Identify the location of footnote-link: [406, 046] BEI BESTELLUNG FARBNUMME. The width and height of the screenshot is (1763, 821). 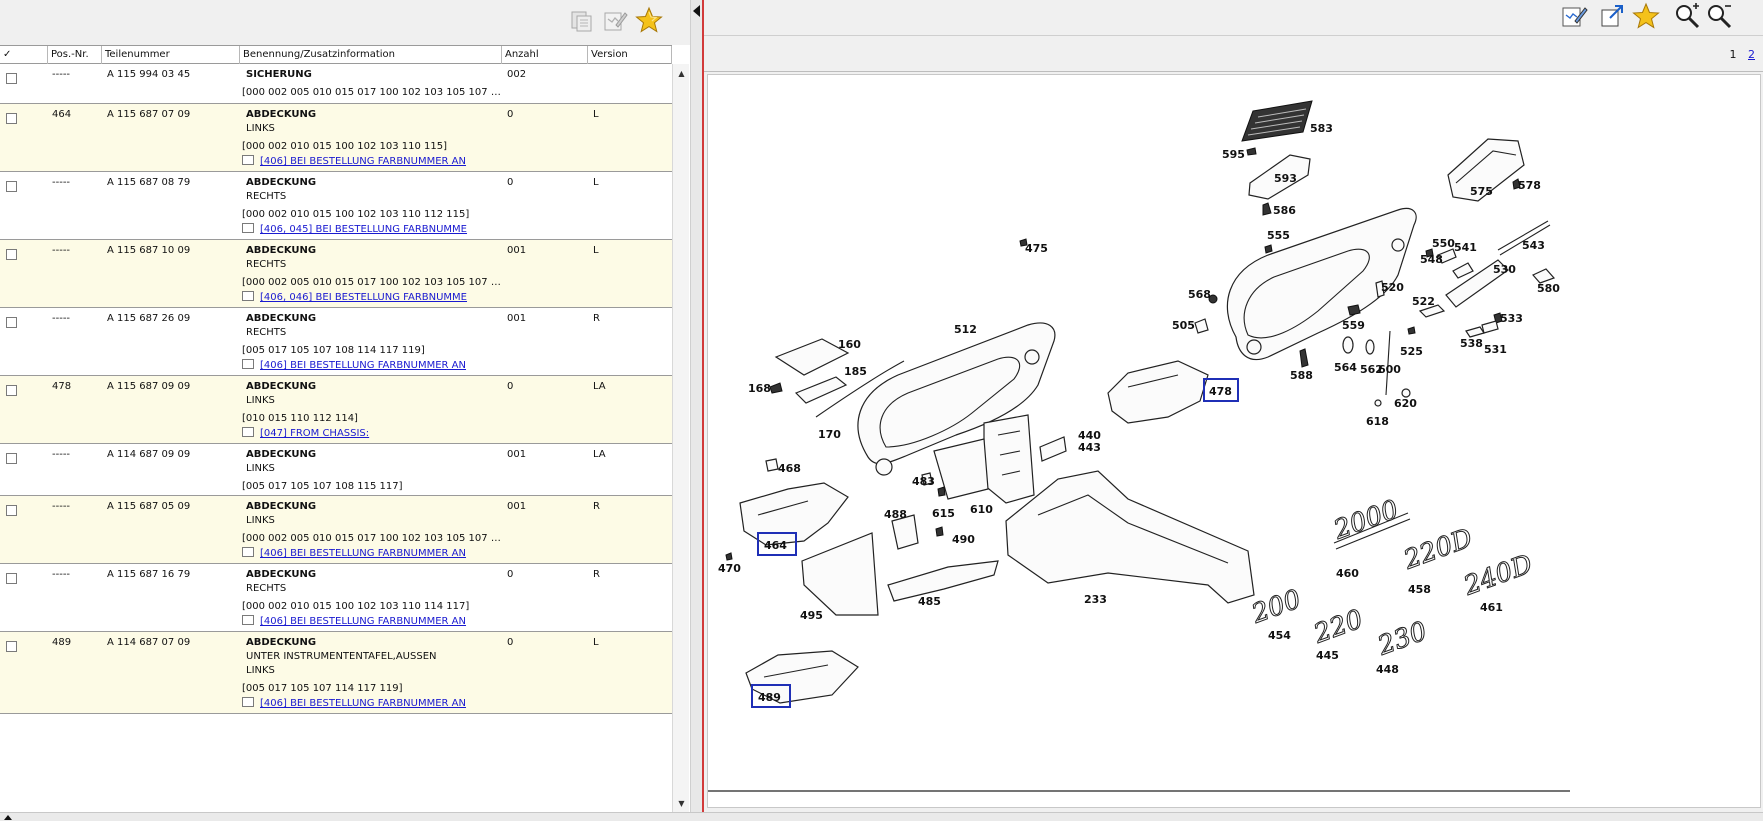
(363, 297).